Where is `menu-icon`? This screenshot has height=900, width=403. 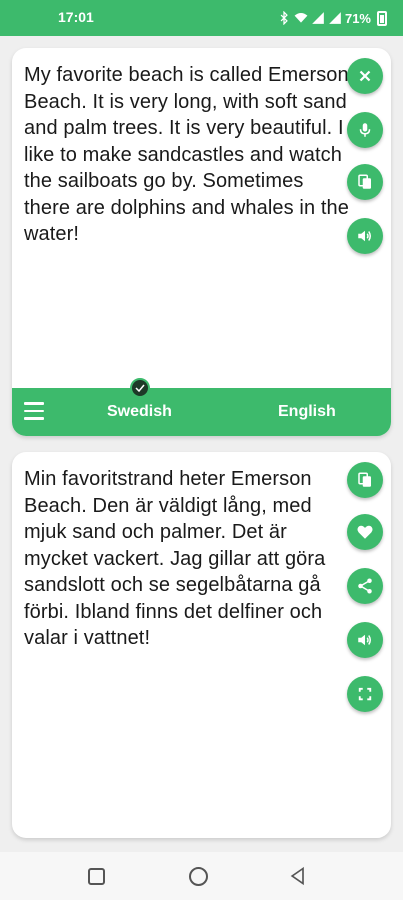
menu-icon is located at coordinates (35, 412).